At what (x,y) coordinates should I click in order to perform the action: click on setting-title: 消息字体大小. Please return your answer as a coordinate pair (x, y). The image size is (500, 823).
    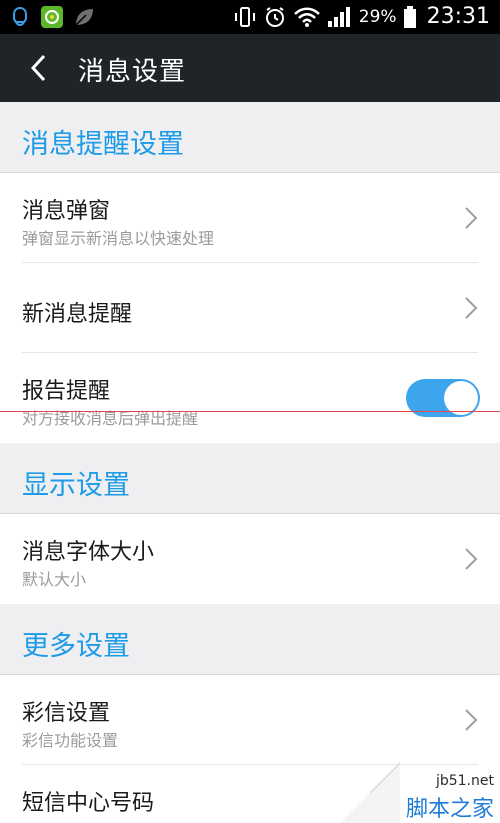
    Looking at the image, I should click on (88, 552).